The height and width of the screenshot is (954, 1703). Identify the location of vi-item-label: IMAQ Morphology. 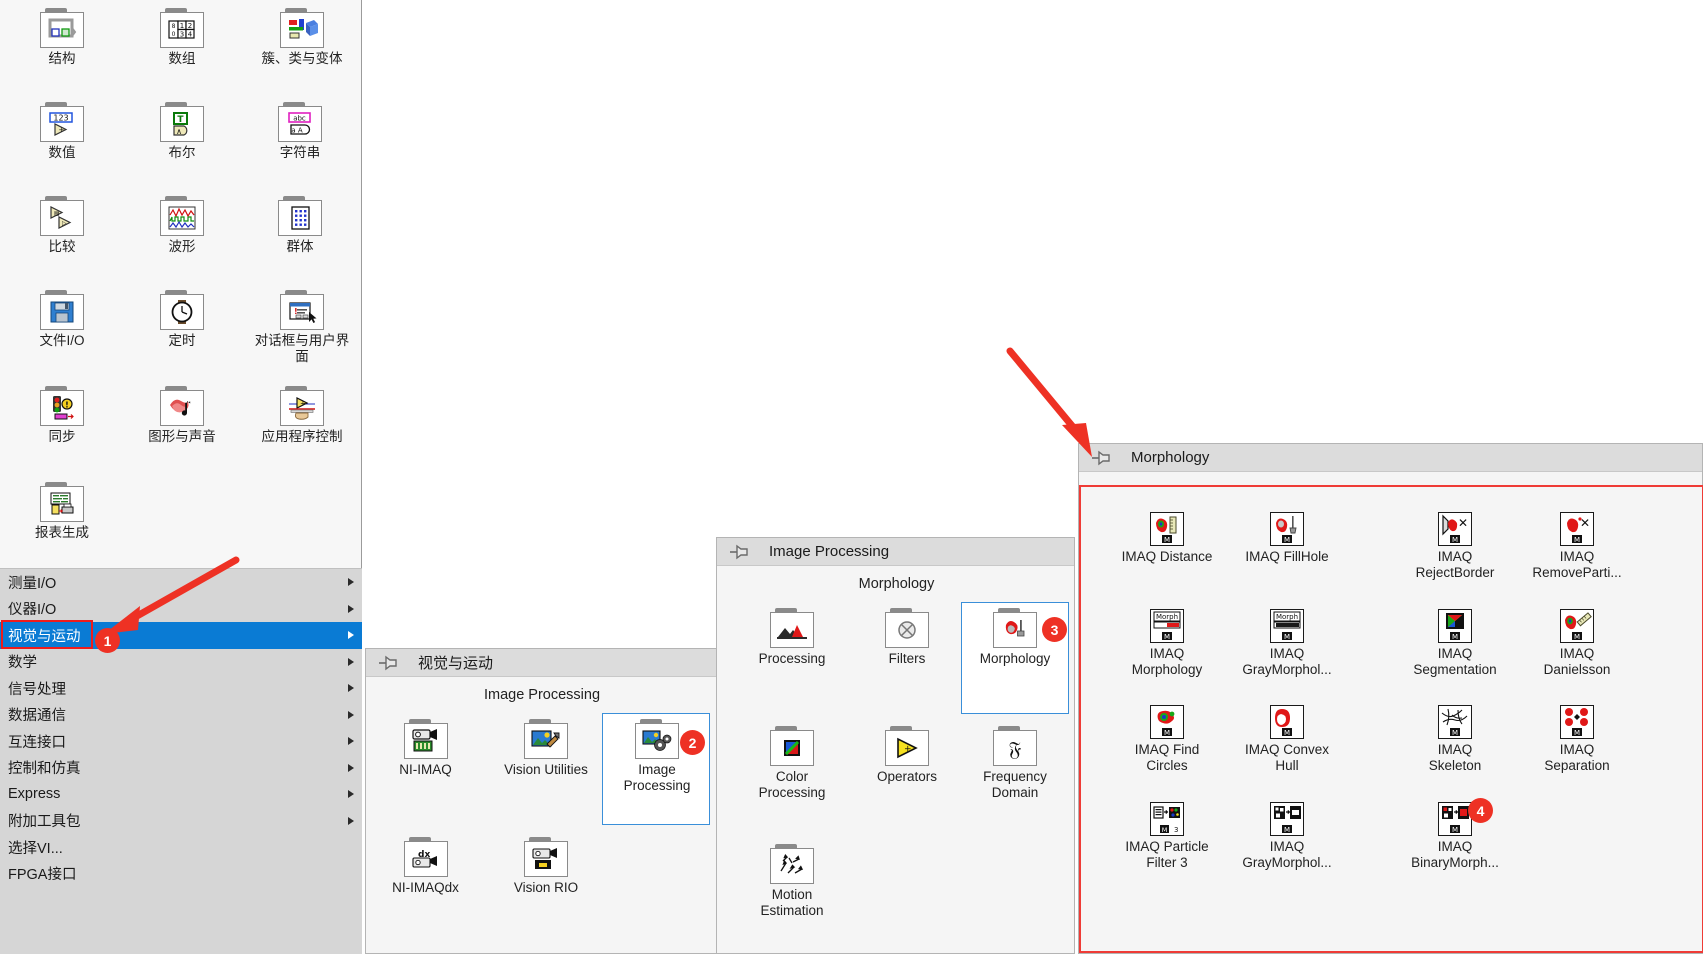
(1167, 661).